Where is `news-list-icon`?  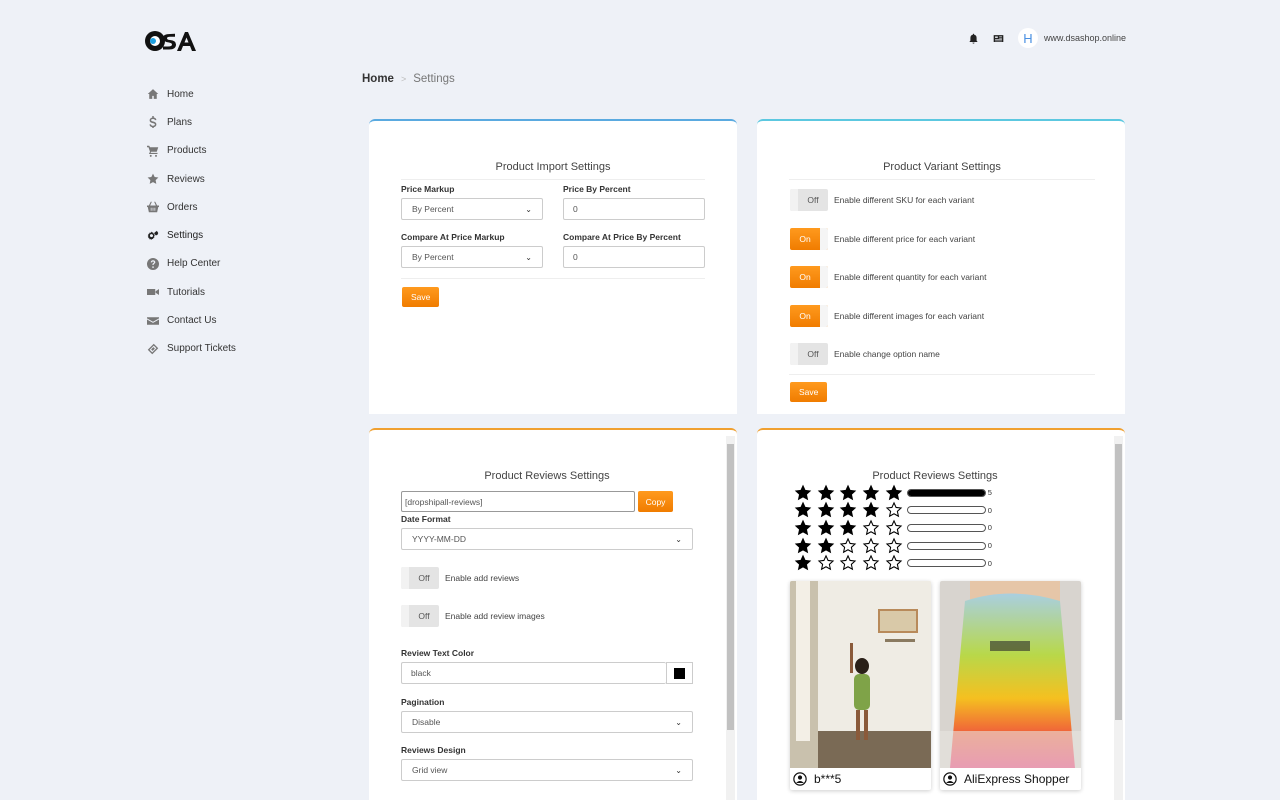 news-list-icon is located at coordinates (998, 38).